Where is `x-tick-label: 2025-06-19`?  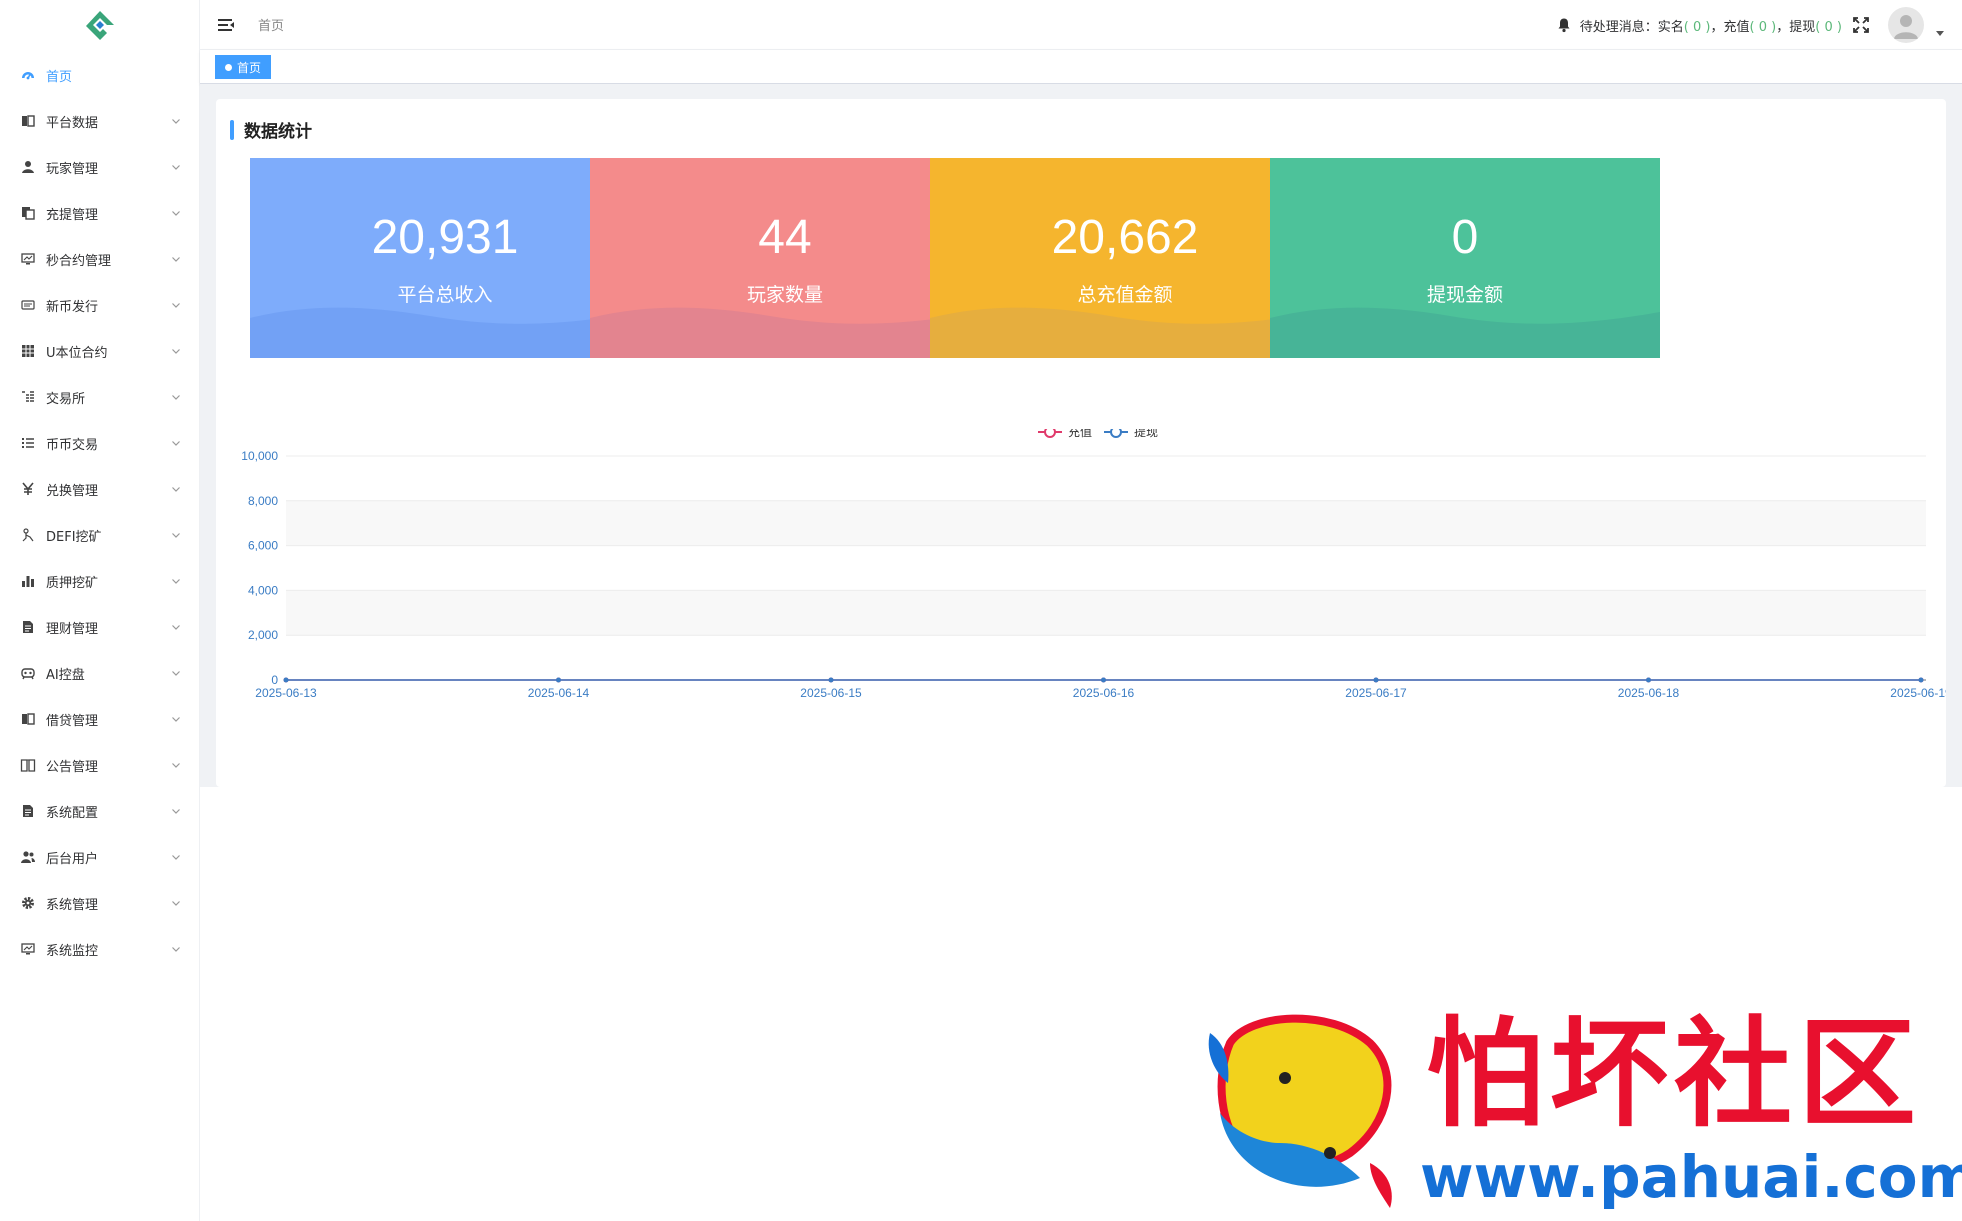
x-tick-label: 2025-06-19 is located at coordinates (1918, 693).